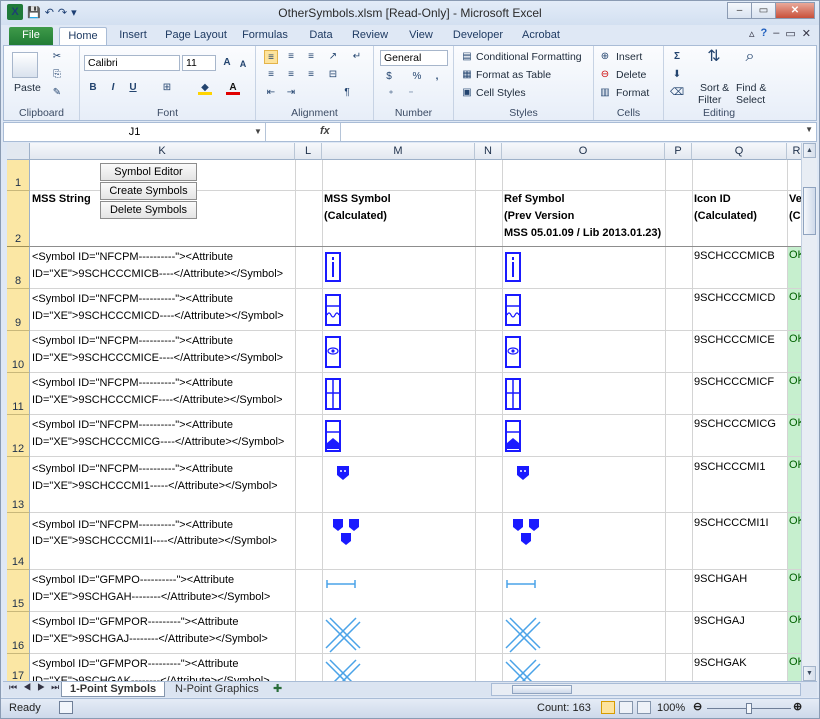 Image resolution: width=820 pixels, height=719 pixels. What do you see at coordinates (790, 33) in the screenshot?
I see `doc-restore-icon: ▭` at bounding box center [790, 33].